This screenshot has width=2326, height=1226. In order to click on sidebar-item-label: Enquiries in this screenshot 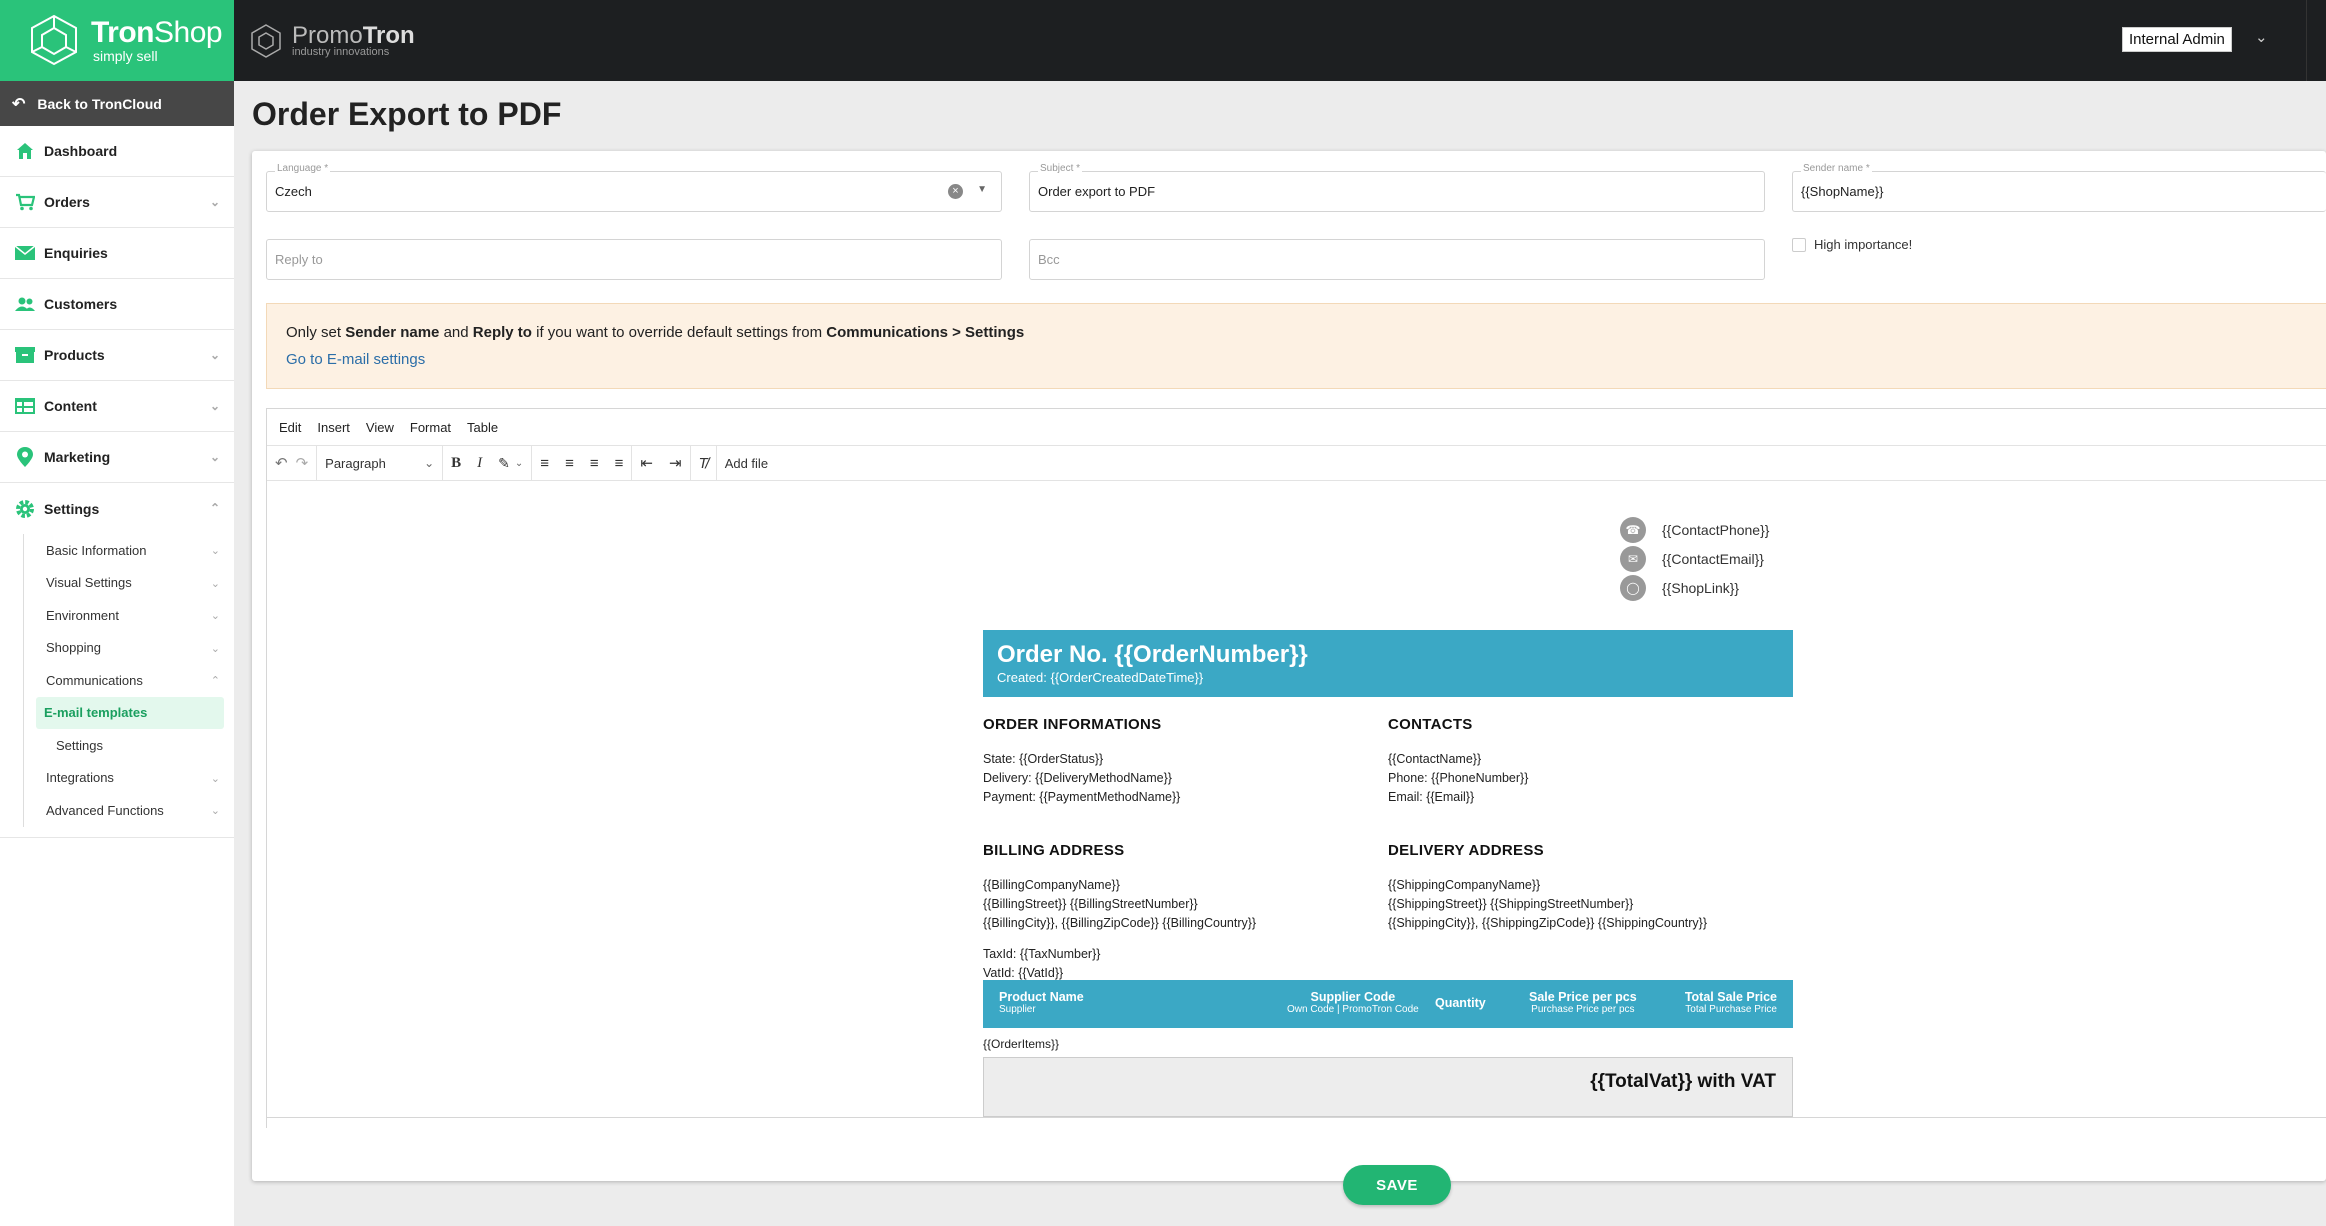, I will do `click(76, 253)`.